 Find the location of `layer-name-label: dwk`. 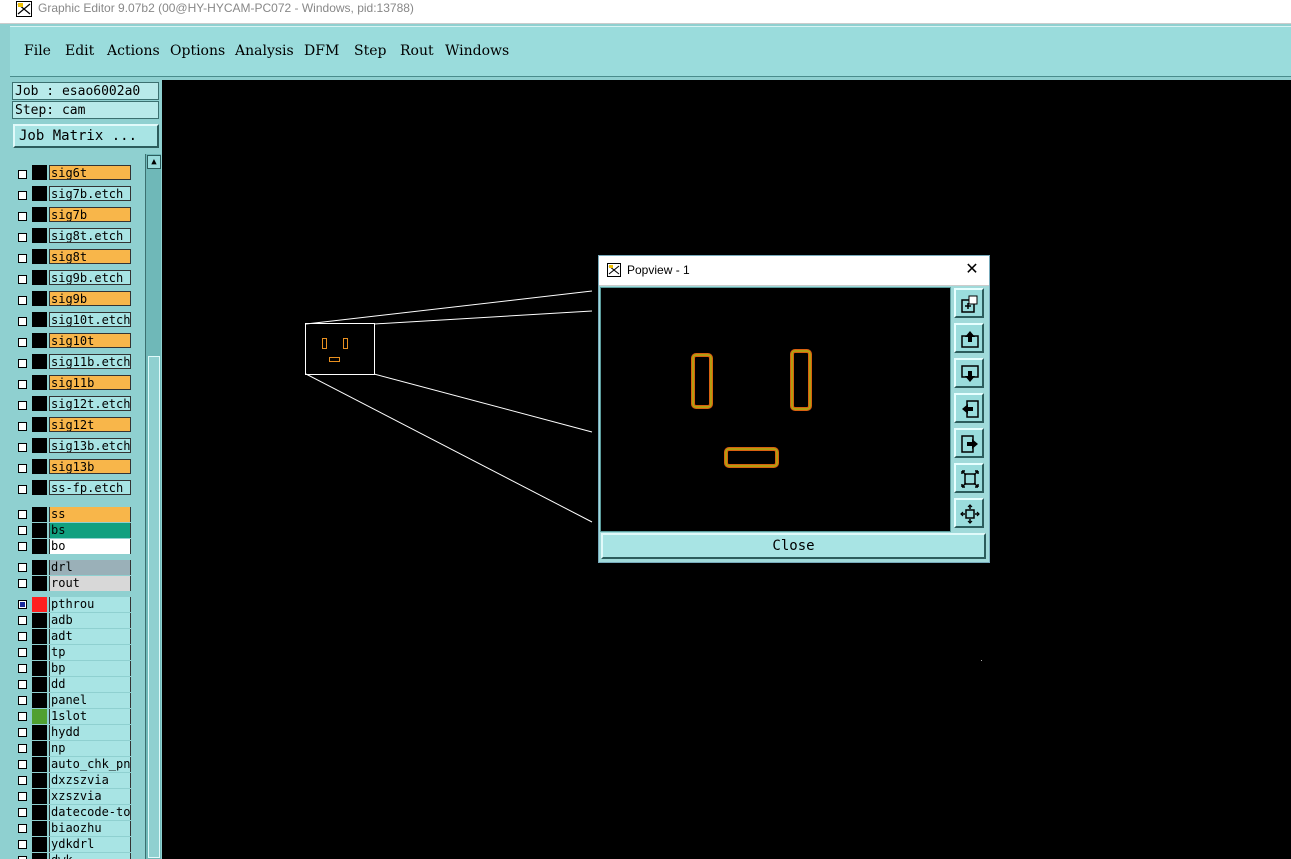

layer-name-label: dwk is located at coordinates (90, 856).